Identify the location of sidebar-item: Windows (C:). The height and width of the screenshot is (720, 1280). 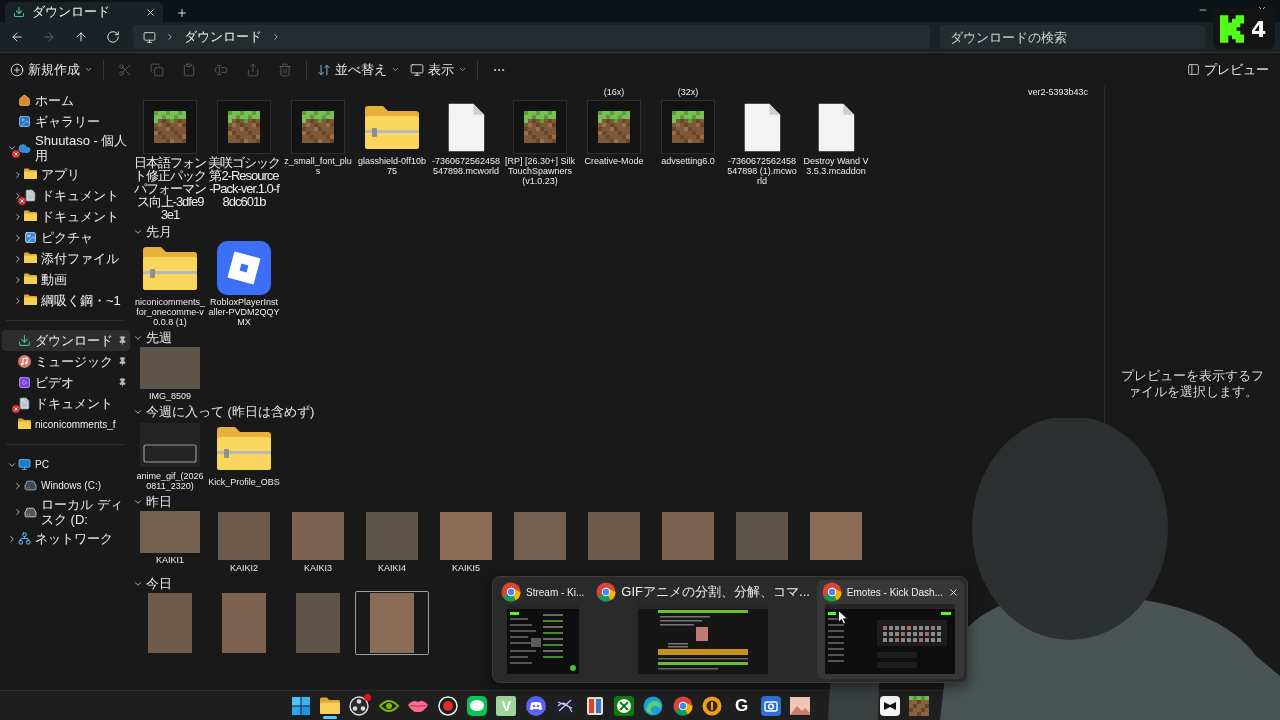
(66, 485).